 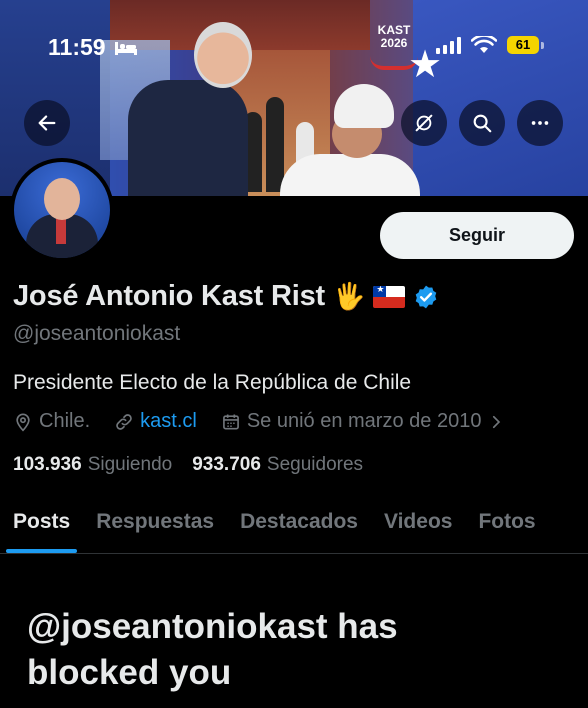 What do you see at coordinates (155, 524) in the screenshot?
I see `tab-respuestas: Respuestas` at bounding box center [155, 524].